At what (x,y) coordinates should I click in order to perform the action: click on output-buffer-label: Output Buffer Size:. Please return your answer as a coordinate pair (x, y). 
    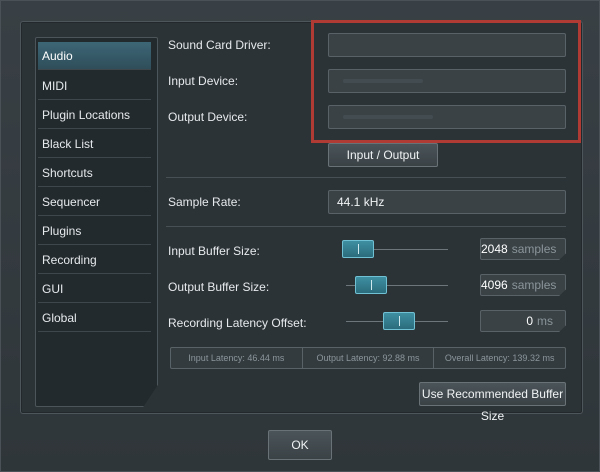
    Looking at the image, I should click on (219, 287).